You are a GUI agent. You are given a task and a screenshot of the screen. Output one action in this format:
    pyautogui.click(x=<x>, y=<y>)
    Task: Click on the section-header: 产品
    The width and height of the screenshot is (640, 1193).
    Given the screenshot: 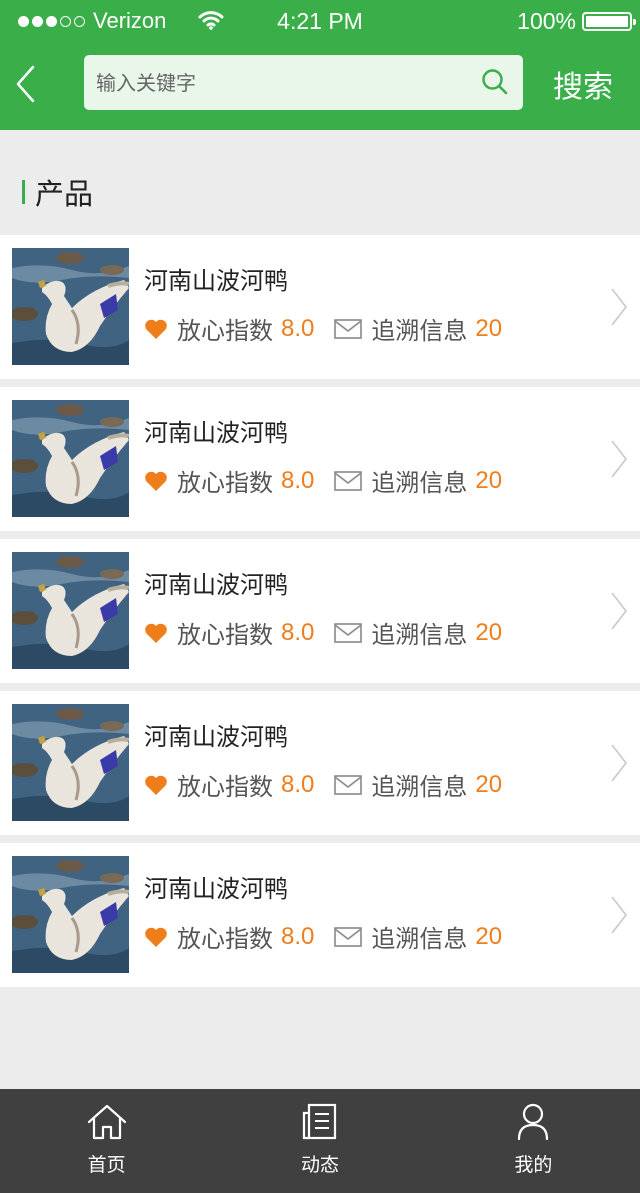 What is the action you would take?
    pyautogui.click(x=57, y=193)
    